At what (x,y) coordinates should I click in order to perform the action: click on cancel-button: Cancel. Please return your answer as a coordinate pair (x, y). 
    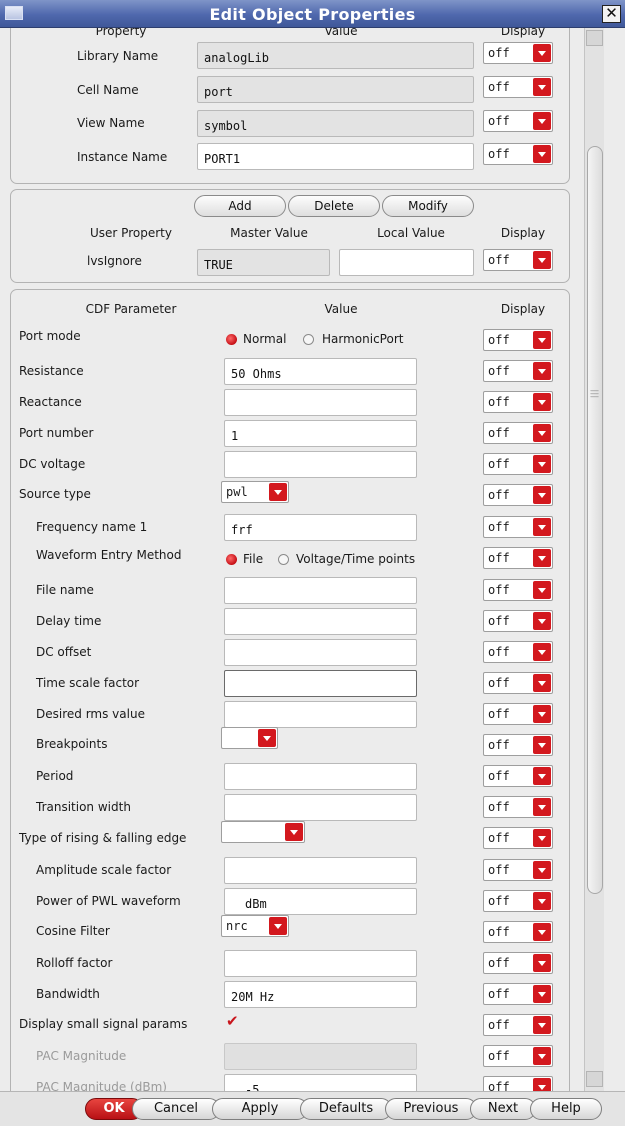
    Looking at the image, I should click on (176, 1109).